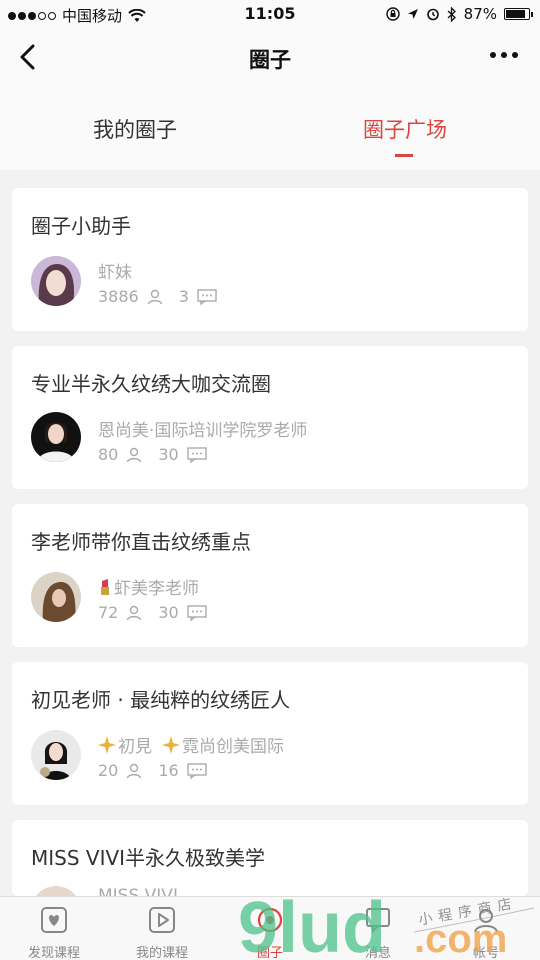  What do you see at coordinates (81, 226) in the screenshot?
I see `circle-title: 圈子小助手` at bounding box center [81, 226].